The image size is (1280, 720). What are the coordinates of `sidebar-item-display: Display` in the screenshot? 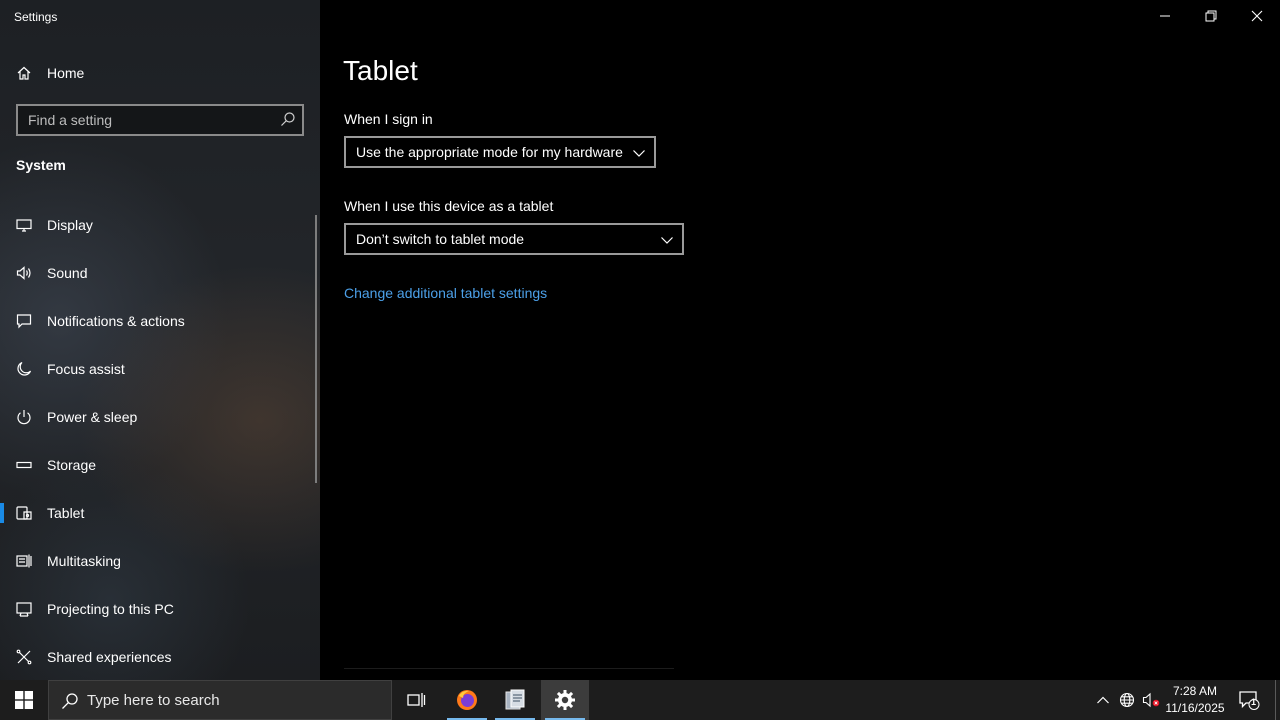 It's located at (160, 225).